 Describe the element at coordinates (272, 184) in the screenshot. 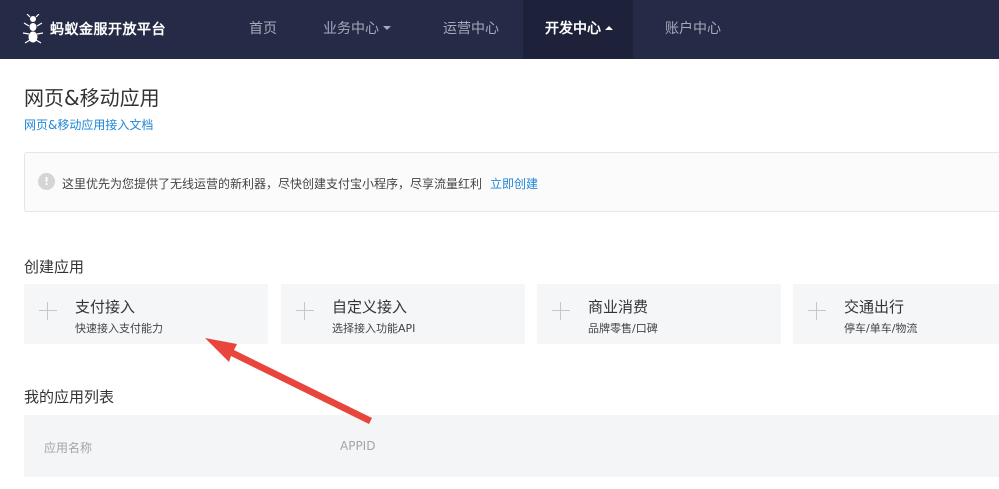

I see `notice-text: 这里优先为您提供了无线运营的新利器，尽快创建支付宝小程序，尽享流量红利` at that location.